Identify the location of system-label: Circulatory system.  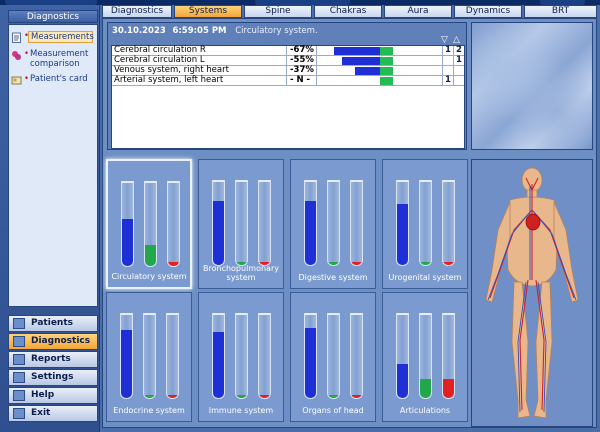
(149, 276).